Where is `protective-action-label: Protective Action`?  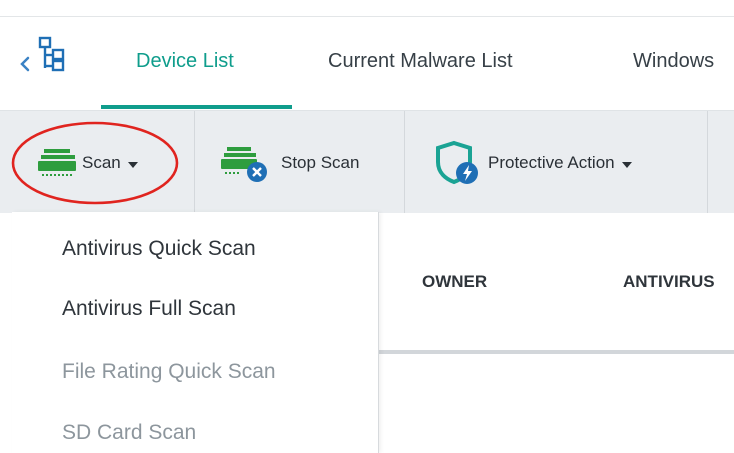
protective-action-label: Protective Action is located at coordinates (551, 162).